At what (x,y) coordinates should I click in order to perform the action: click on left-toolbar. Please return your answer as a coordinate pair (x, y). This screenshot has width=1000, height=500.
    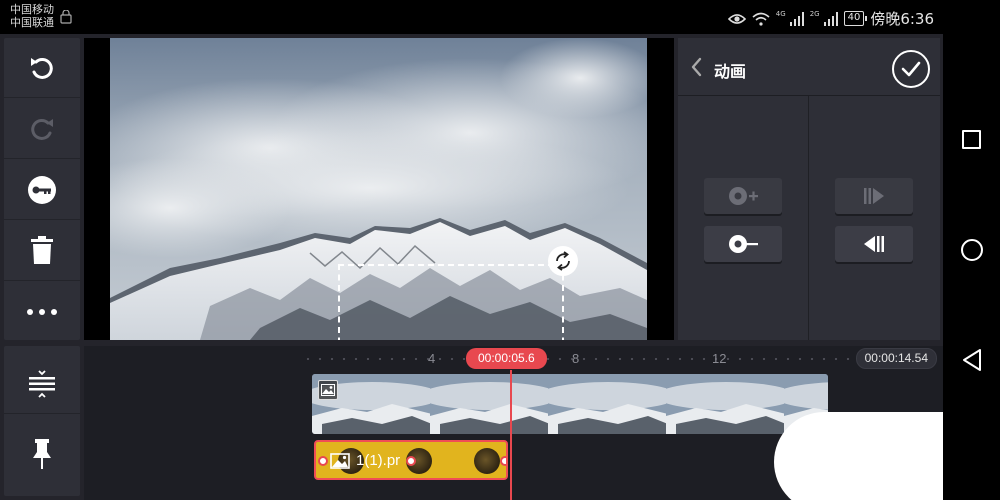
    Looking at the image, I should click on (42, 189).